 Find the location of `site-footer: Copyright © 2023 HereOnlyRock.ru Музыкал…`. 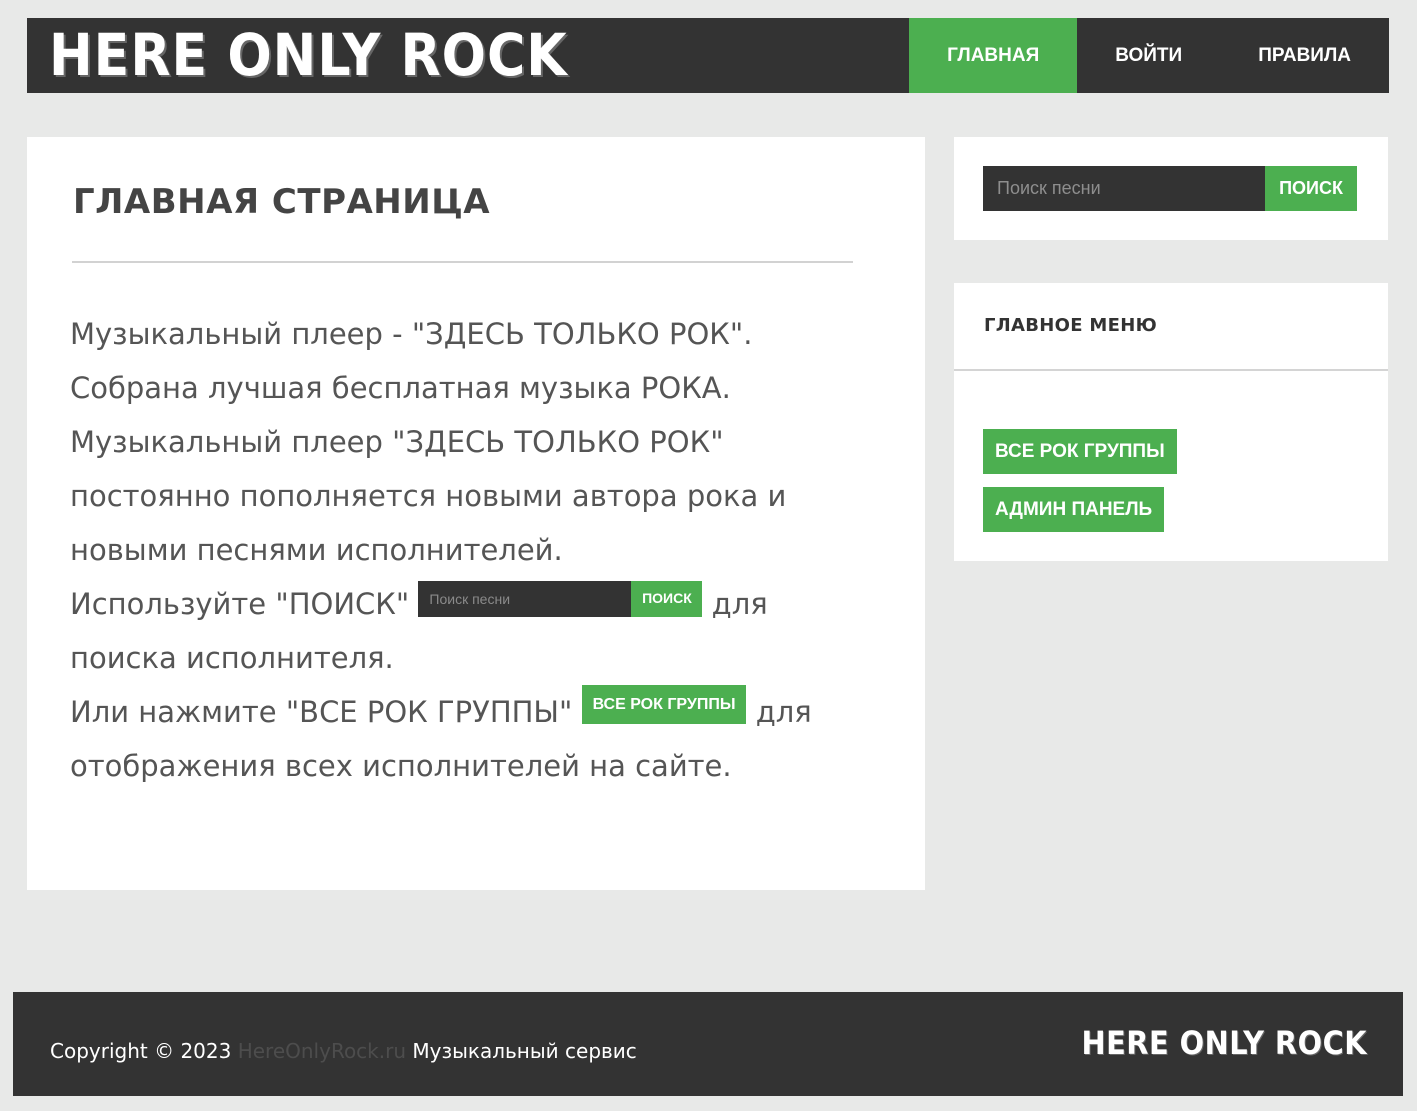

site-footer: Copyright © 2023 HereOnlyRock.ru Музыкал… is located at coordinates (708, 1044).